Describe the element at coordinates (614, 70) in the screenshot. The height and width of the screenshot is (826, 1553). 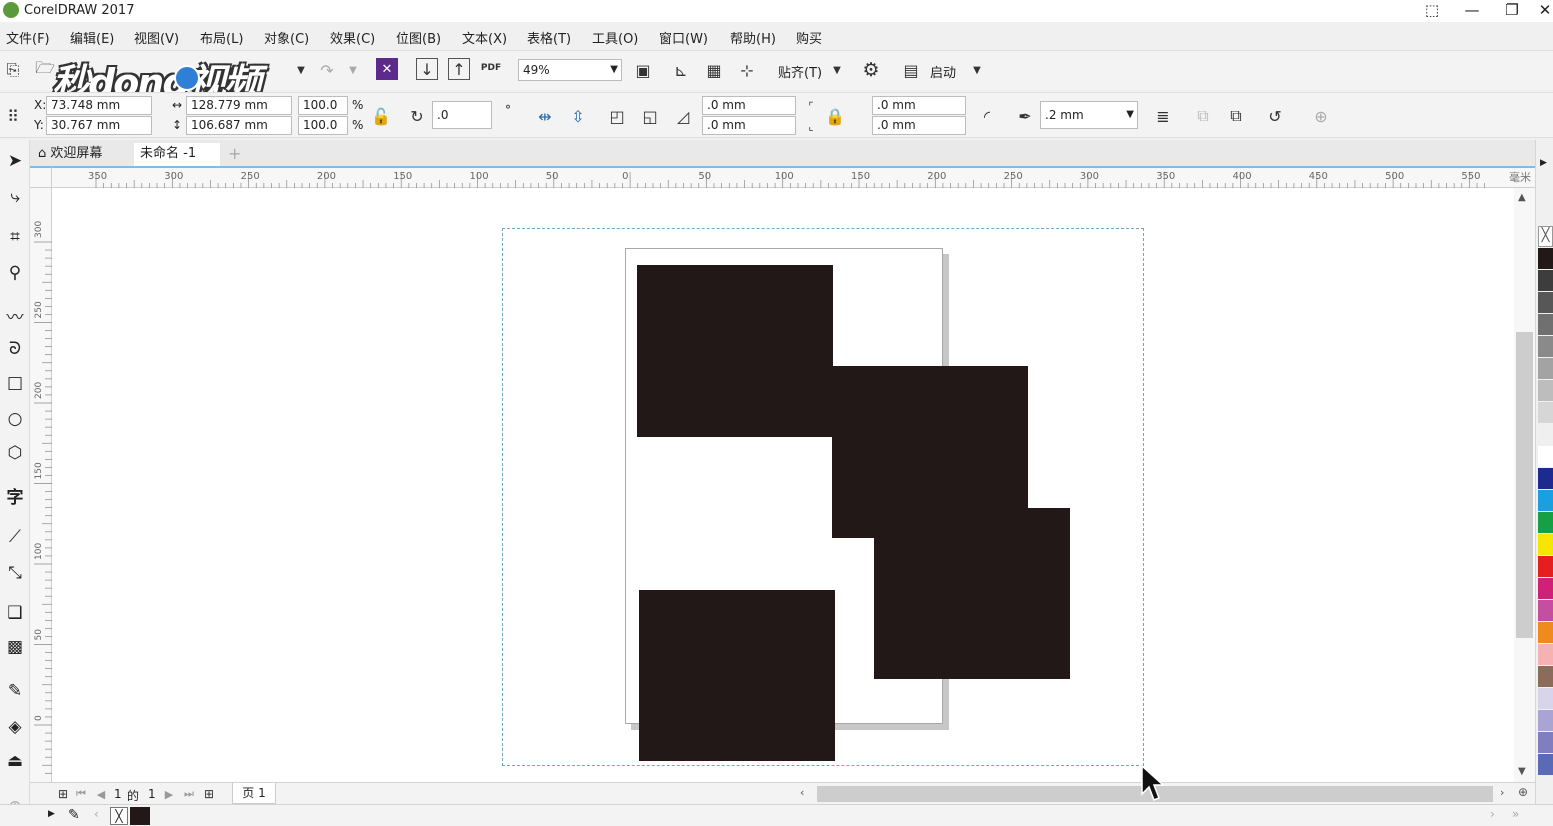
I see `zoom-dropdown-icon: ▼` at that location.